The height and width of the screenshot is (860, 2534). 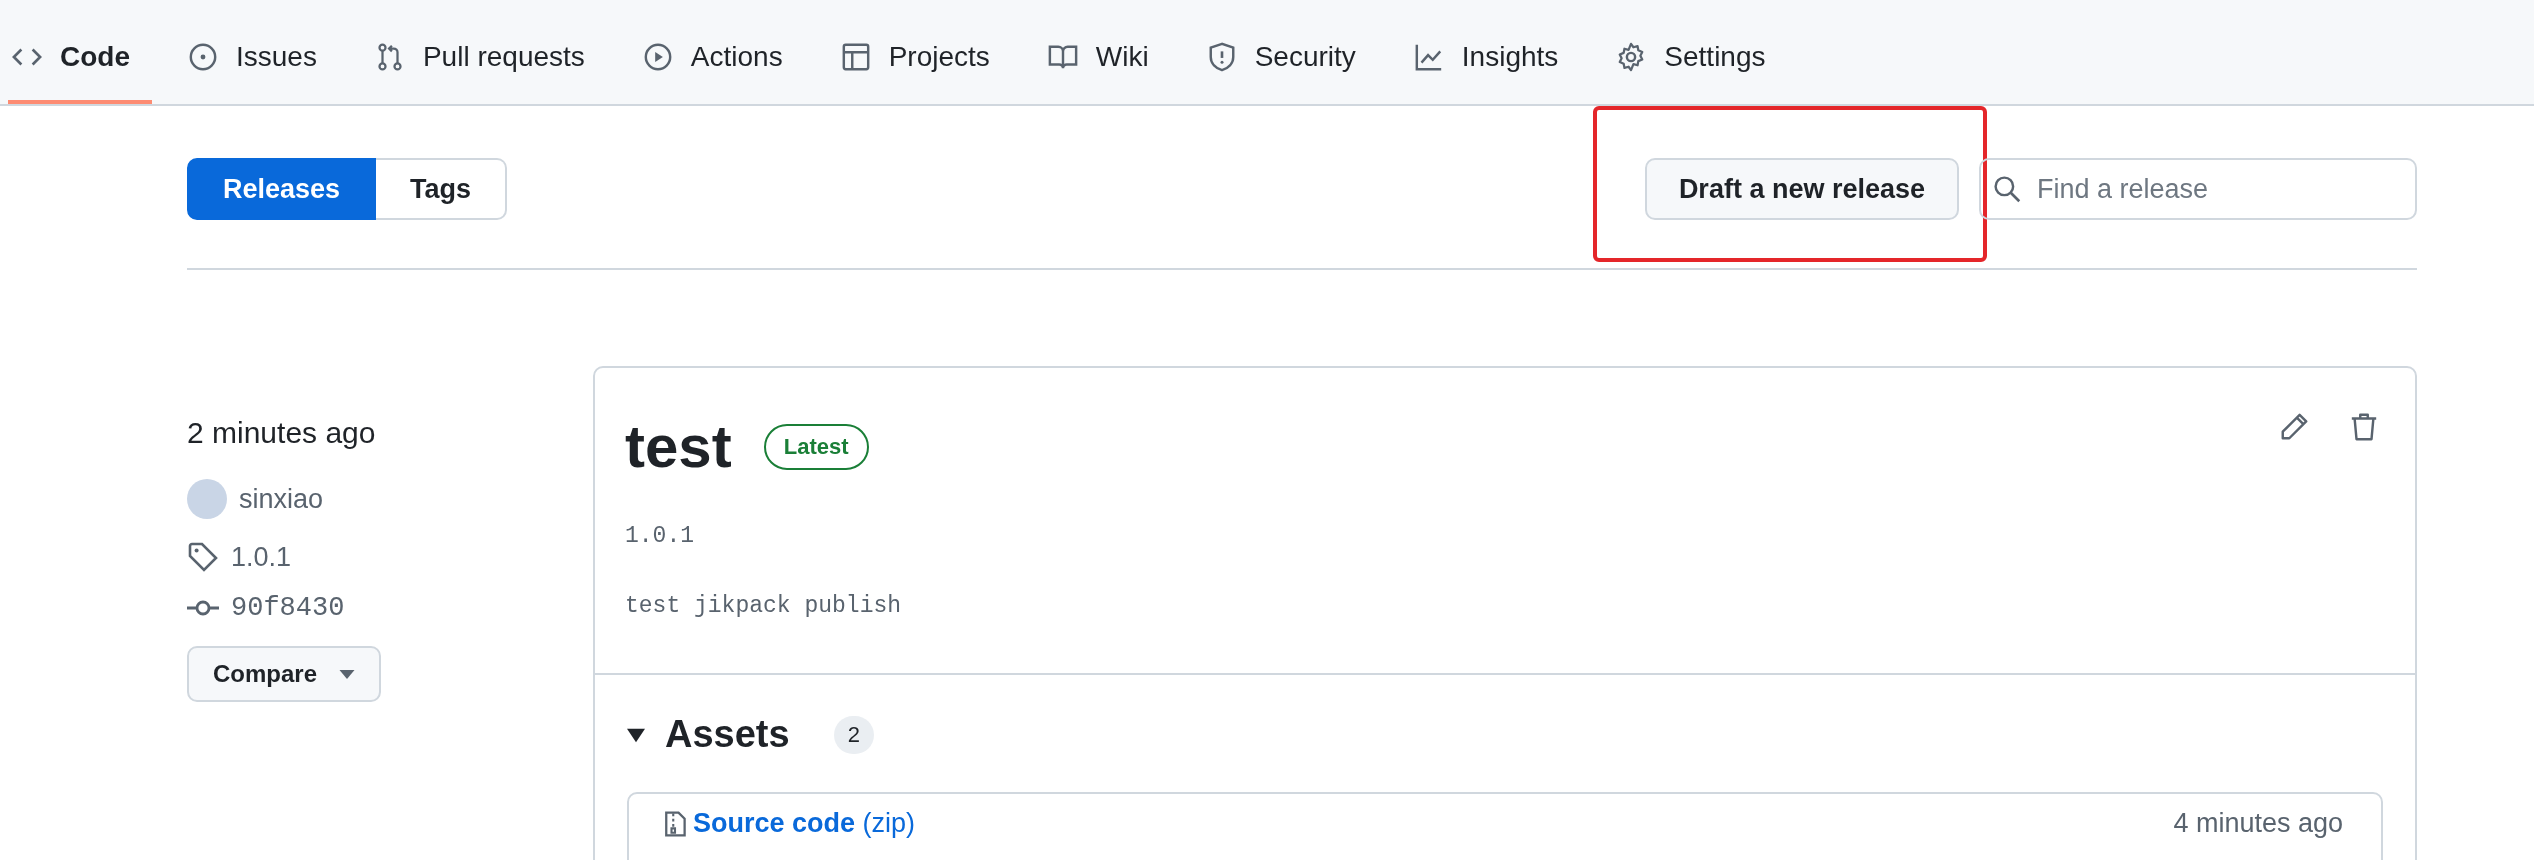 What do you see at coordinates (203, 57) in the screenshot?
I see `circle-dot-icon` at bounding box center [203, 57].